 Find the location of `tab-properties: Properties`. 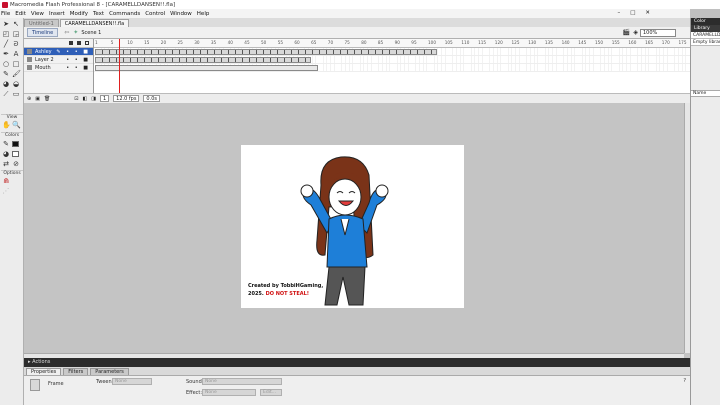

tab-properties: Properties is located at coordinates (44, 371).